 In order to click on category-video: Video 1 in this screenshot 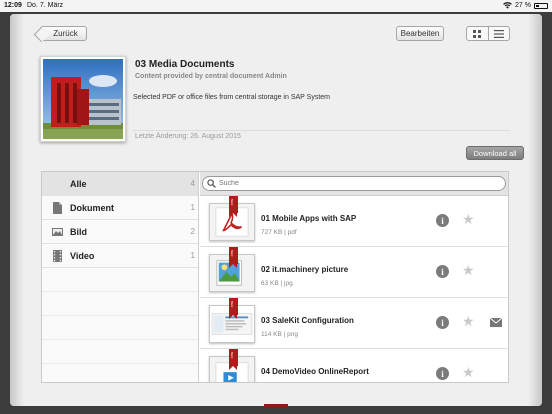, I will do `click(120, 256)`.